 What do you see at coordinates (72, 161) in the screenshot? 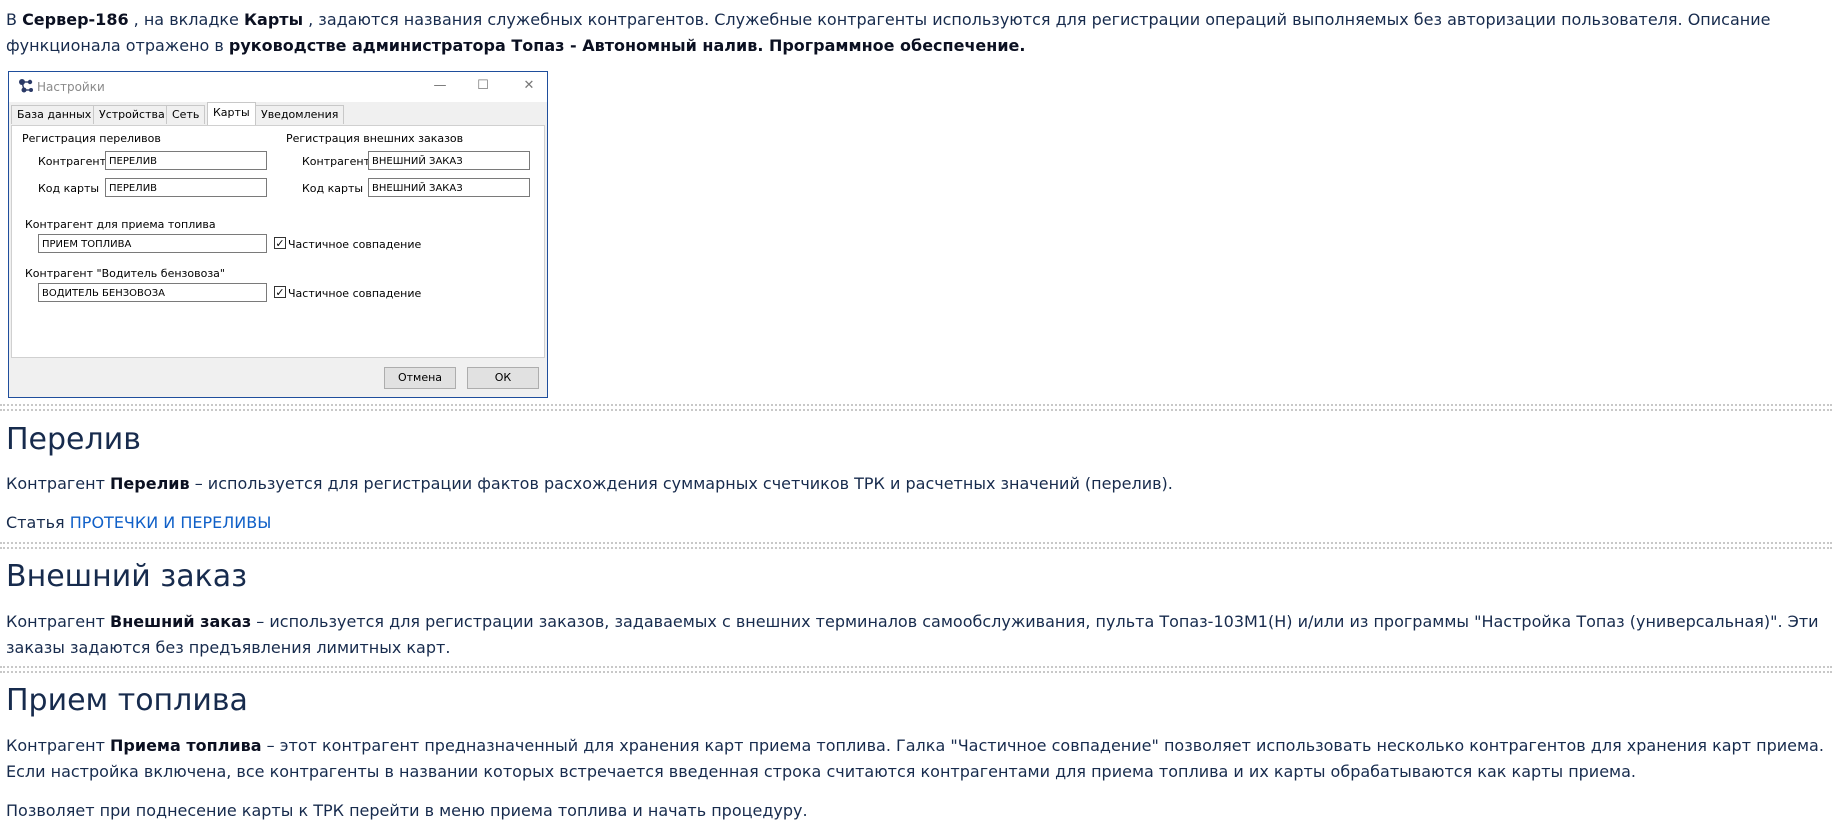
I see `overflow-counterparty-label: Контрагент` at bounding box center [72, 161].